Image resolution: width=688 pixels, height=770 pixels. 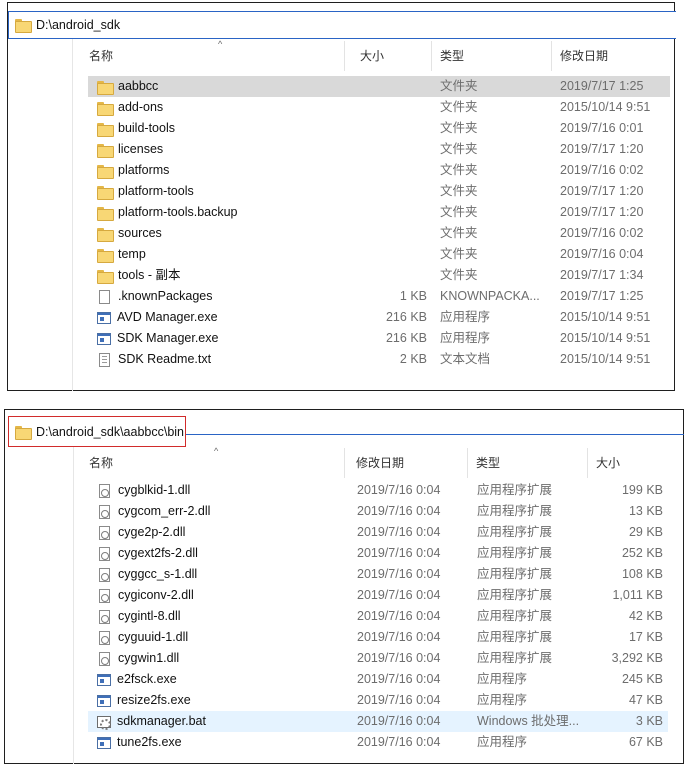 I want to click on file-name: sources, so click(x=140, y=233).